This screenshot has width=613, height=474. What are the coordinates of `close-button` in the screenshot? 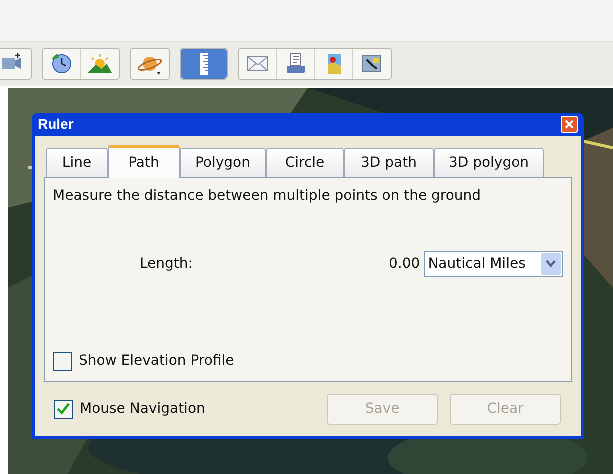 It's located at (569, 124).